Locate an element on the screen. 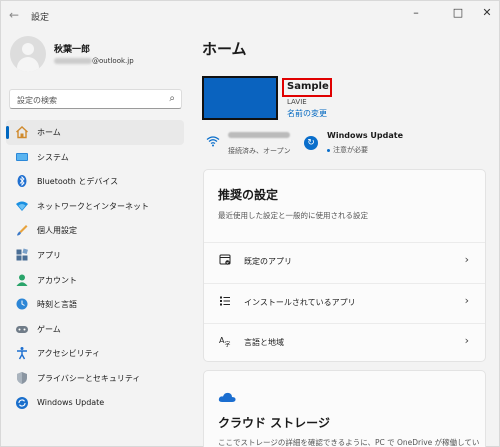  user-email: @outlook.jp is located at coordinates (94, 61).